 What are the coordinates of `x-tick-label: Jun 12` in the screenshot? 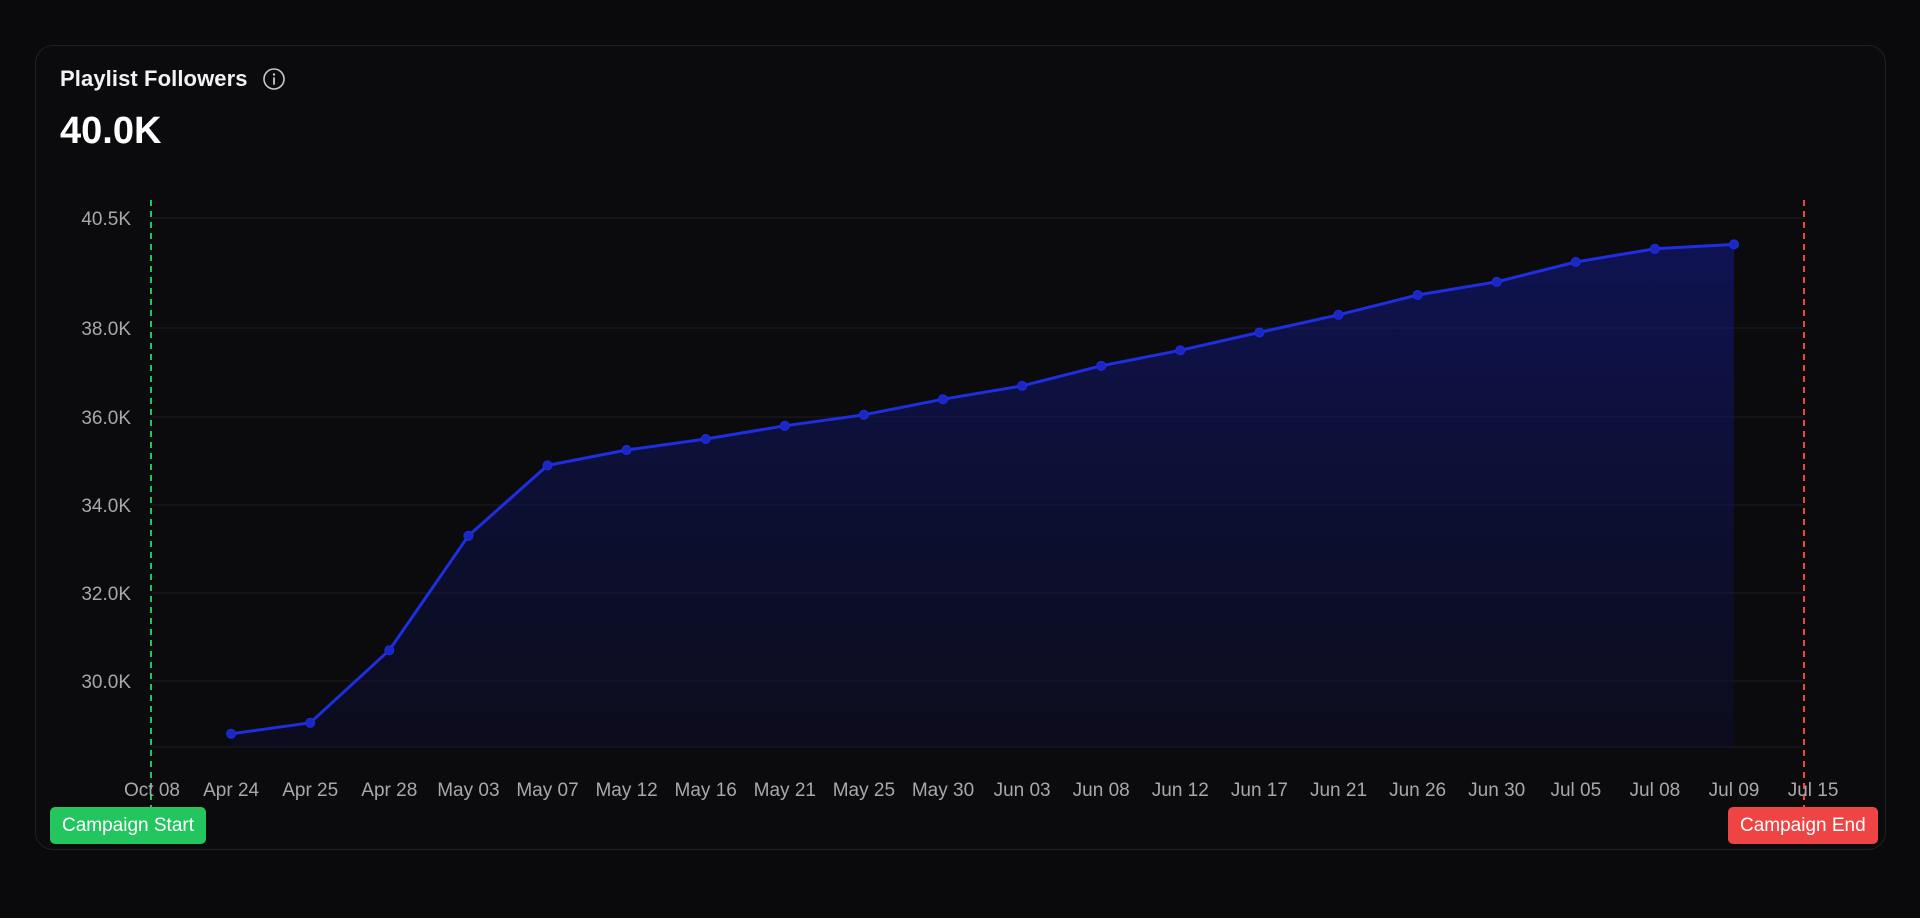 It's located at (1180, 790).